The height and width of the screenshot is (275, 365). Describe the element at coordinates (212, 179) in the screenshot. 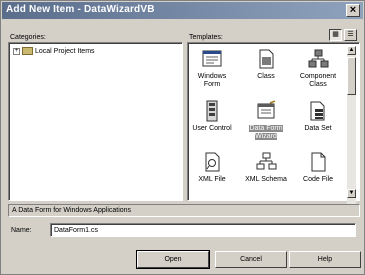

I see `template-label: XML File` at that location.